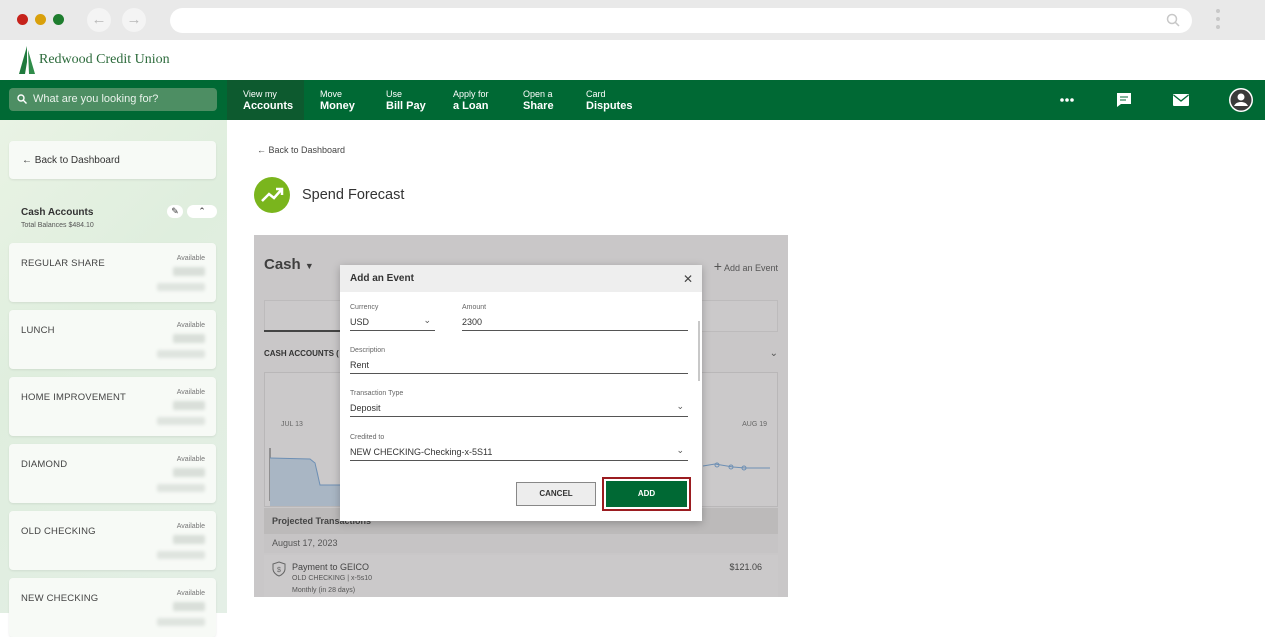 This screenshot has width=1265, height=637. What do you see at coordinates (521, 543) in the screenshot?
I see `date-header: August 17, 2023` at bounding box center [521, 543].